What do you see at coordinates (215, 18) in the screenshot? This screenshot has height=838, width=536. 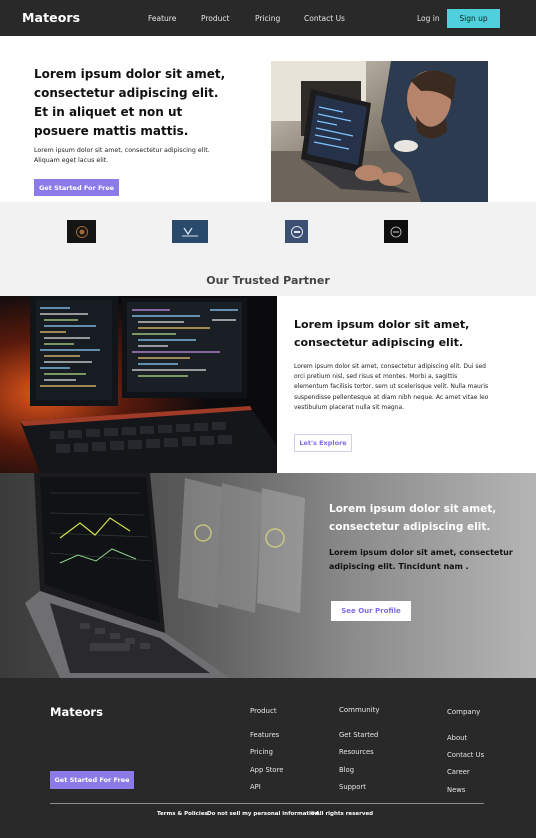 I see `nav-link-product: Product` at bounding box center [215, 18].